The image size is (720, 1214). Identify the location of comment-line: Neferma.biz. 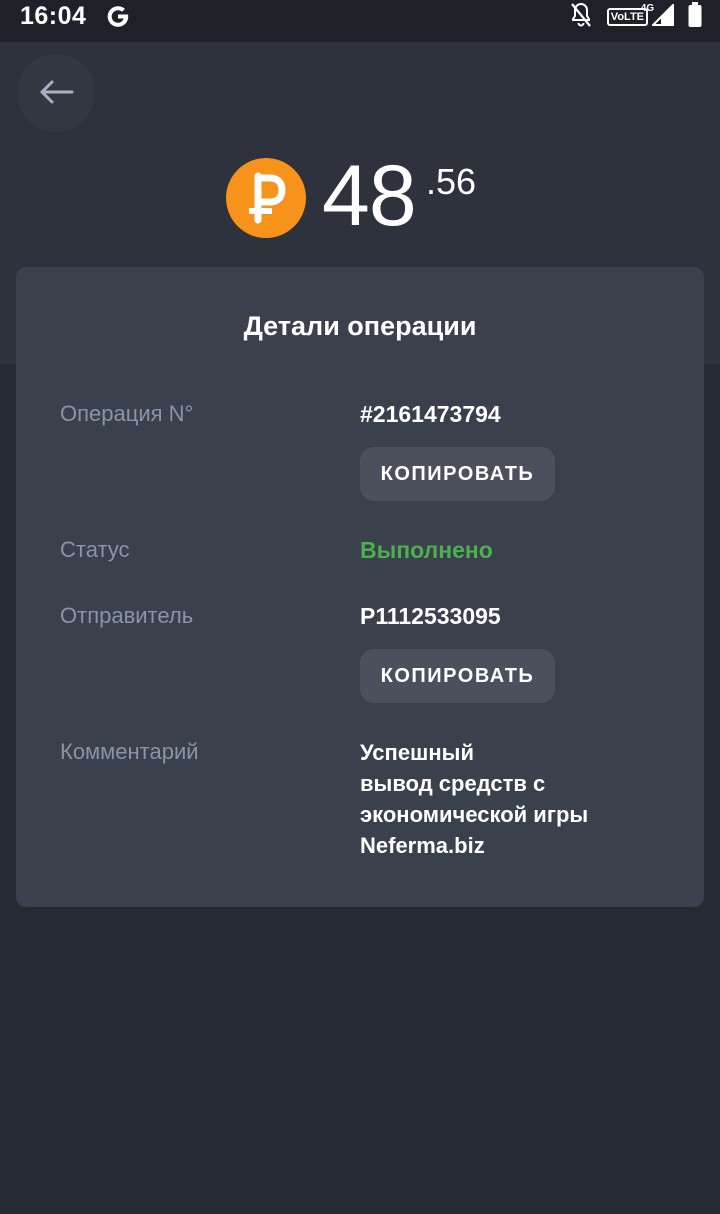
(422, 845).